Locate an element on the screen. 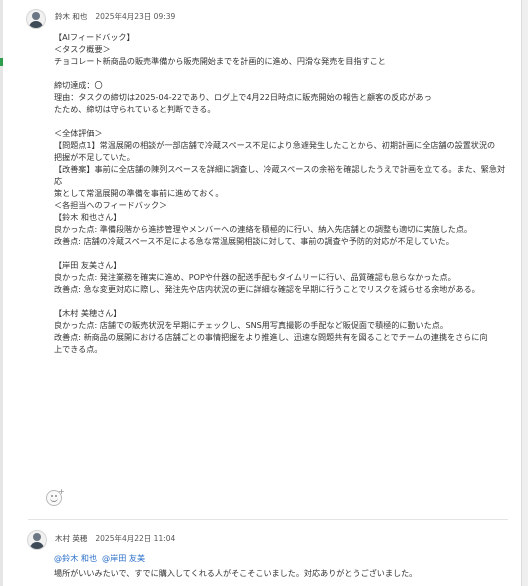 The width and height of the screenshot is (528, 586). reply-author: 木村 英穂 is located at coordinates (71, 538).